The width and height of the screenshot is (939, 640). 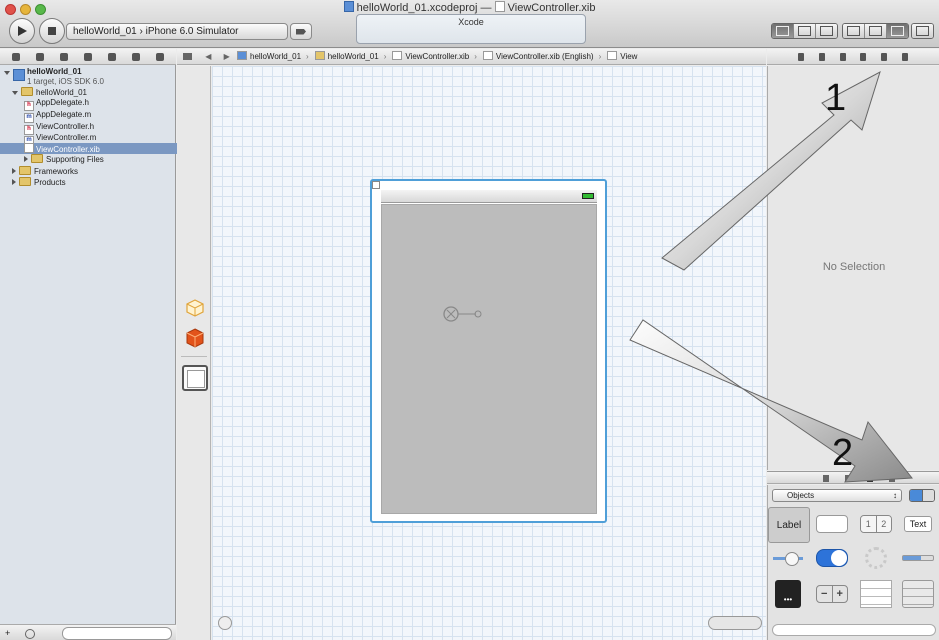 What do you see at coordinates (771, 401) in the screenshot?
I see `arrow-2-shape` at bounding box center [771, 401].